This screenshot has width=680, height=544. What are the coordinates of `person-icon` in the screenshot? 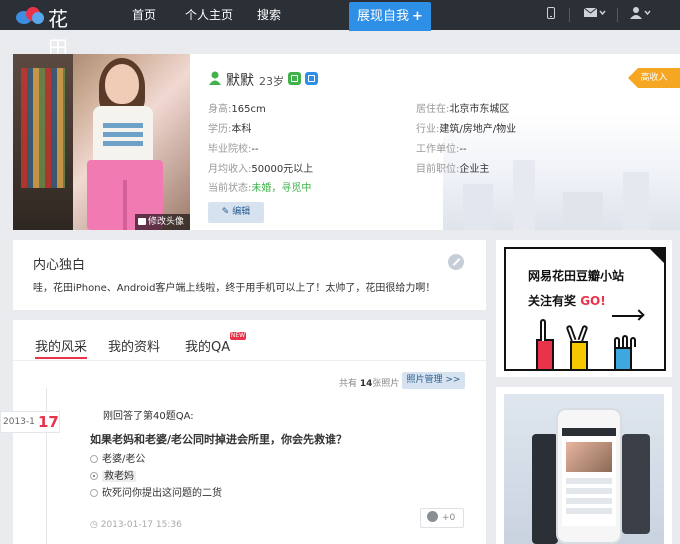 It's located at (215, 78).